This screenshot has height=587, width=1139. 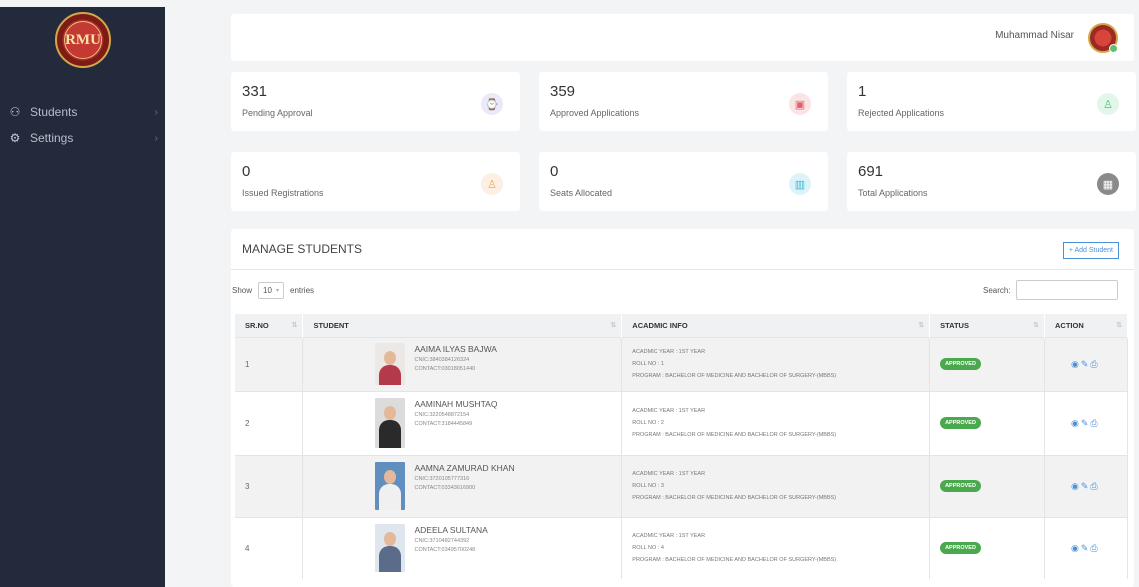 What do you see at coordinates (375, 101) in the screenshot?
I see `stat-card-pending: 331 Pending Approval ⌚` at bounding box center [375, 101].